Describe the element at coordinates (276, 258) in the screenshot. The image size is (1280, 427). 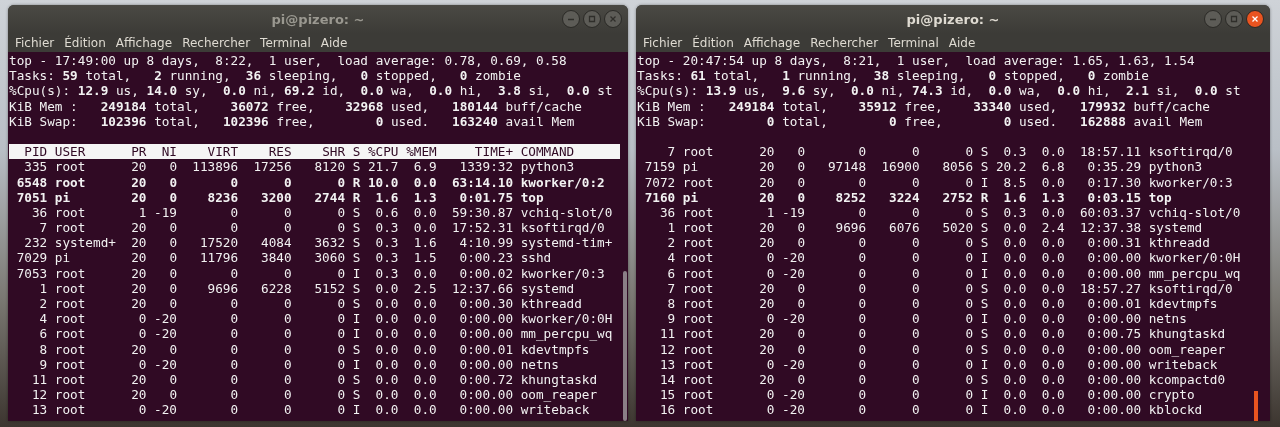
I see `table-cell-text: 3840` at that location.